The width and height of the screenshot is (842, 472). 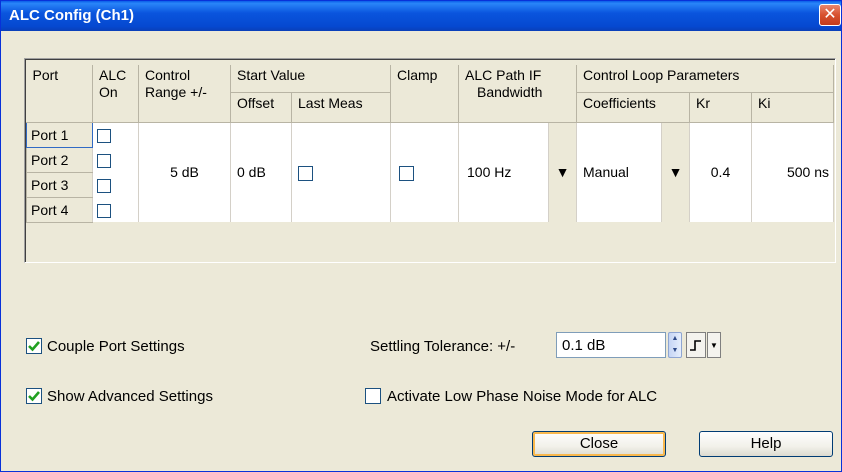 I want to click on col-offset-header: Offset, so click(x=261, y=107).